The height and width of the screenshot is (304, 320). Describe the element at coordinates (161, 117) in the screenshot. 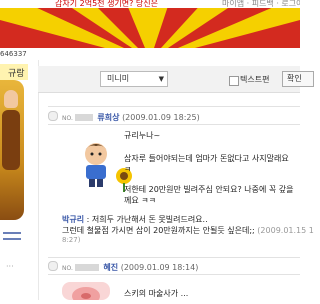

I see `comment-date: (2009.01.09 18:25)` at that location.